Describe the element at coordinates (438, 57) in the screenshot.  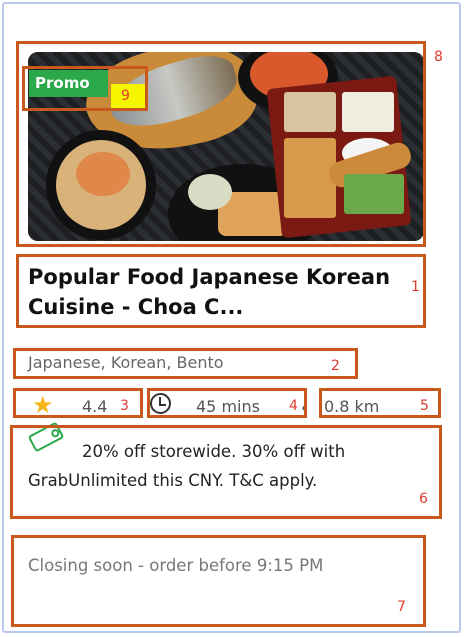
I see `annotation-number-8: 8` at that location.